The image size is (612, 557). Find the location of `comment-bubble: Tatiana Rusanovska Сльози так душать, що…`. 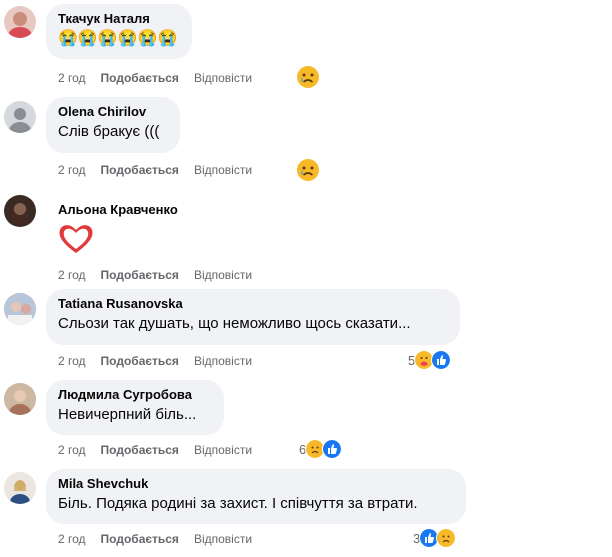

comment-bubble: Tatiana Rusanovska Сльози так душать, що… is located at coordinates (253, 317).